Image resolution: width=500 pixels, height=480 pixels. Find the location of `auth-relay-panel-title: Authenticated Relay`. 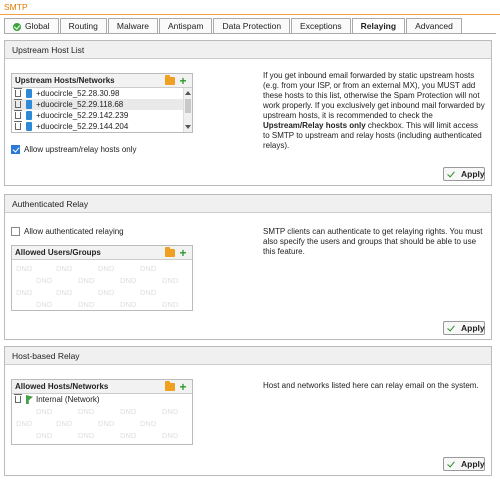

auth-relay-panel-title: Authenticated Relay is located at coordinates (248, 204).